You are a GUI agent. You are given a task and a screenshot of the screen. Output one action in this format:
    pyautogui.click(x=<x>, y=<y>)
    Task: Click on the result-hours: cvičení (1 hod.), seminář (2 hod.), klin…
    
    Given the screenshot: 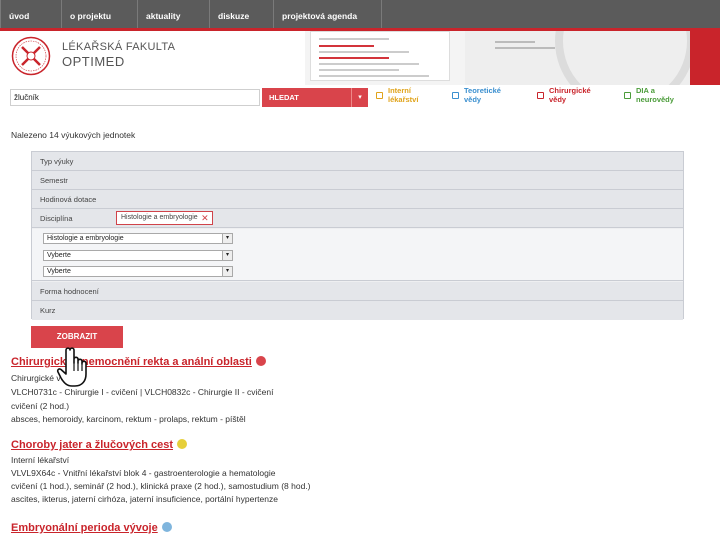 What is the action you would take?
    pyautogui.click(x=161, y=486)
    